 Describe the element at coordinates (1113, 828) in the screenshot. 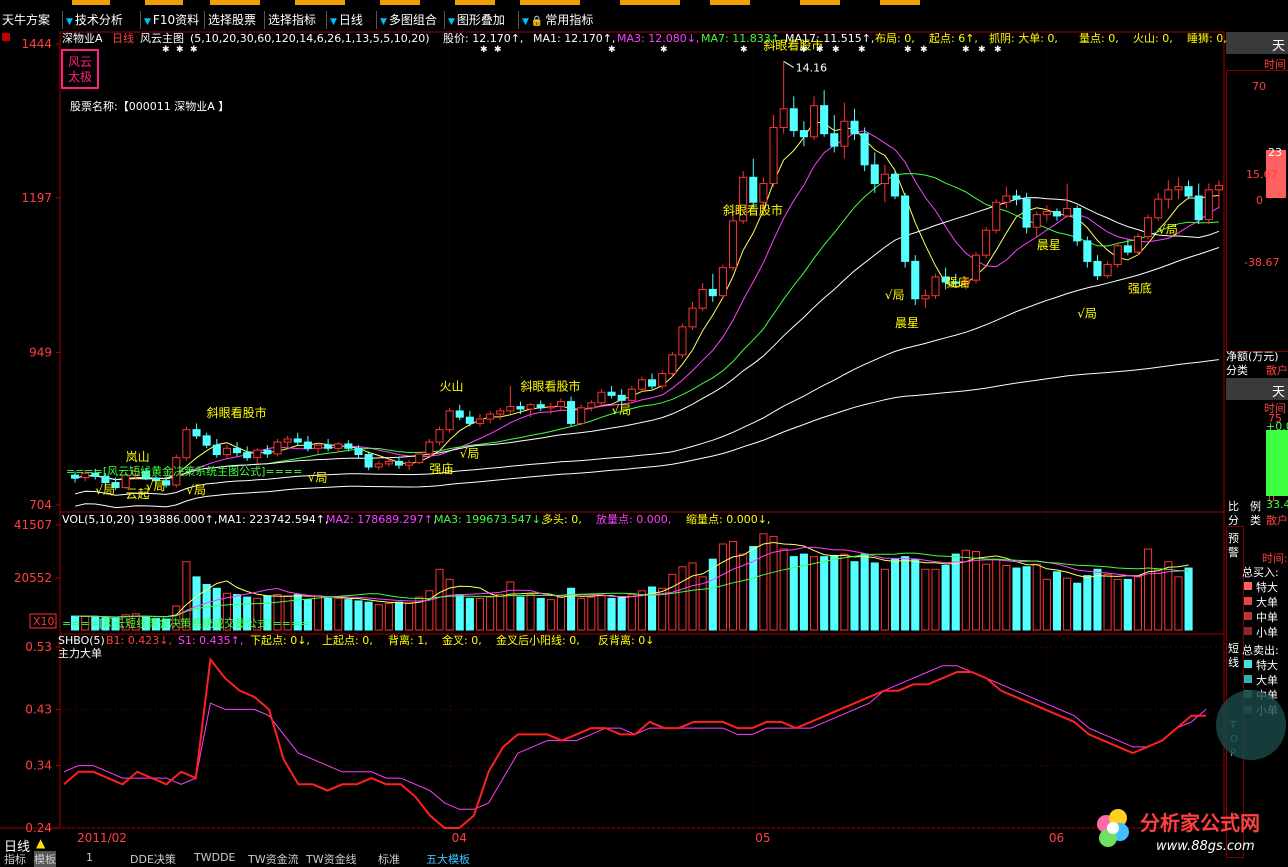

I see `flower-icon` at that location.